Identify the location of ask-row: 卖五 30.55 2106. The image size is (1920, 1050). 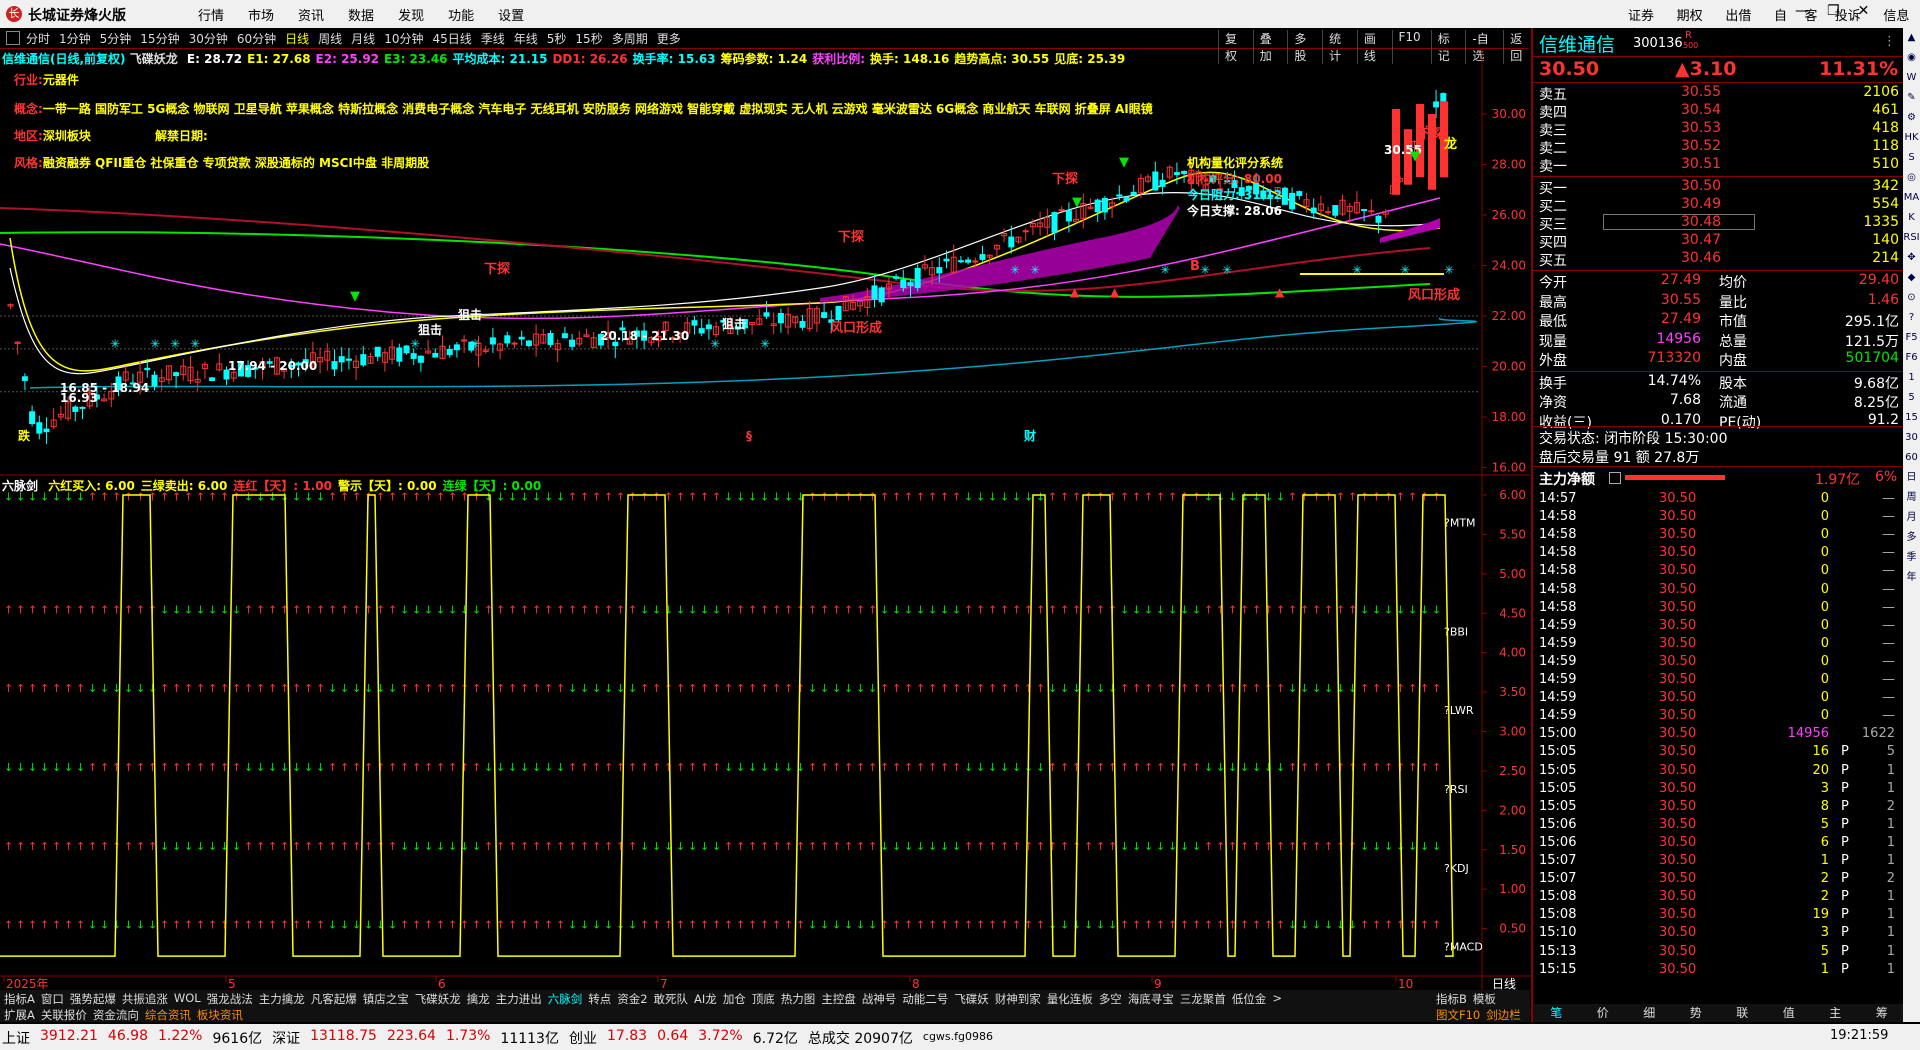
(1719, 93).